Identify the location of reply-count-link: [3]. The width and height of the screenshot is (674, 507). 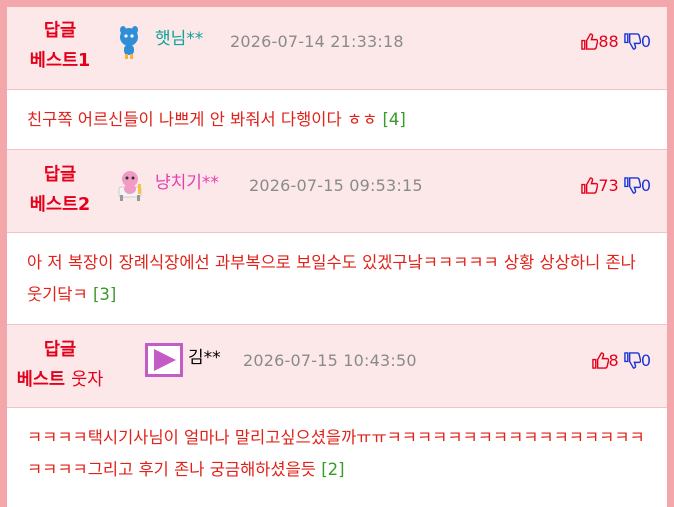
(104, 294).